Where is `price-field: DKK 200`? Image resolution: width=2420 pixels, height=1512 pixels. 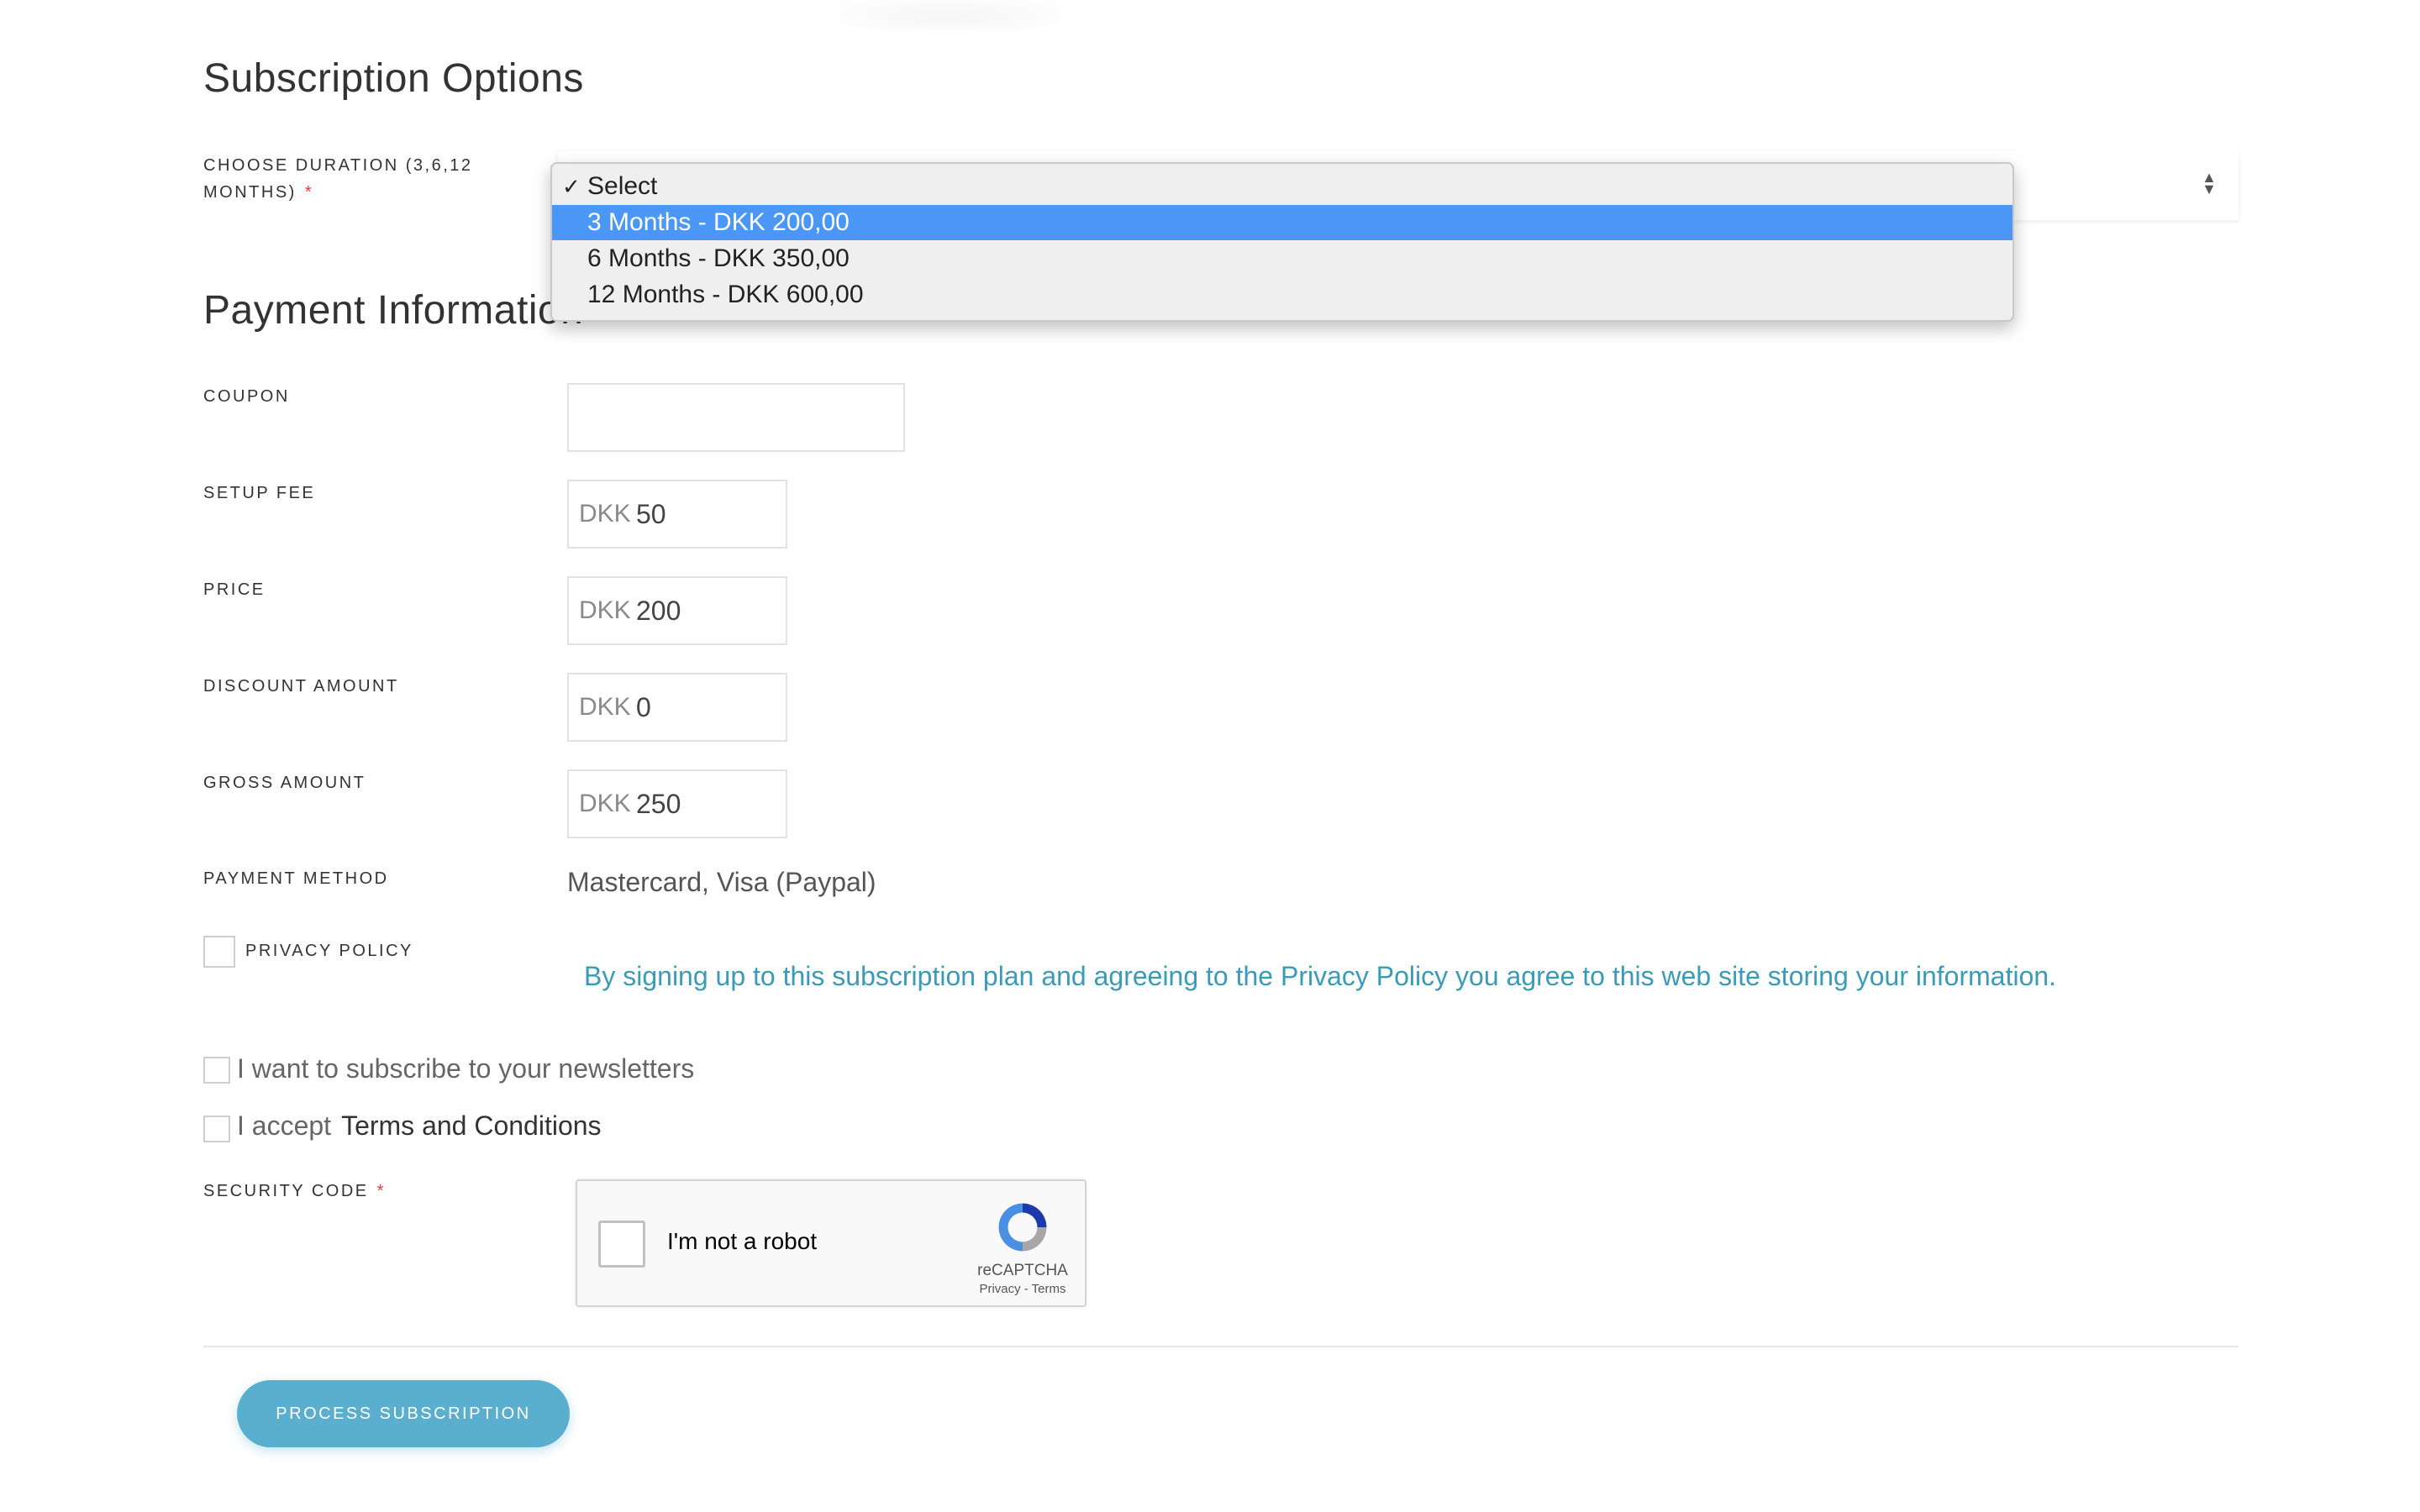 price-field: DKK 200 is located at coordinates (677, 610).